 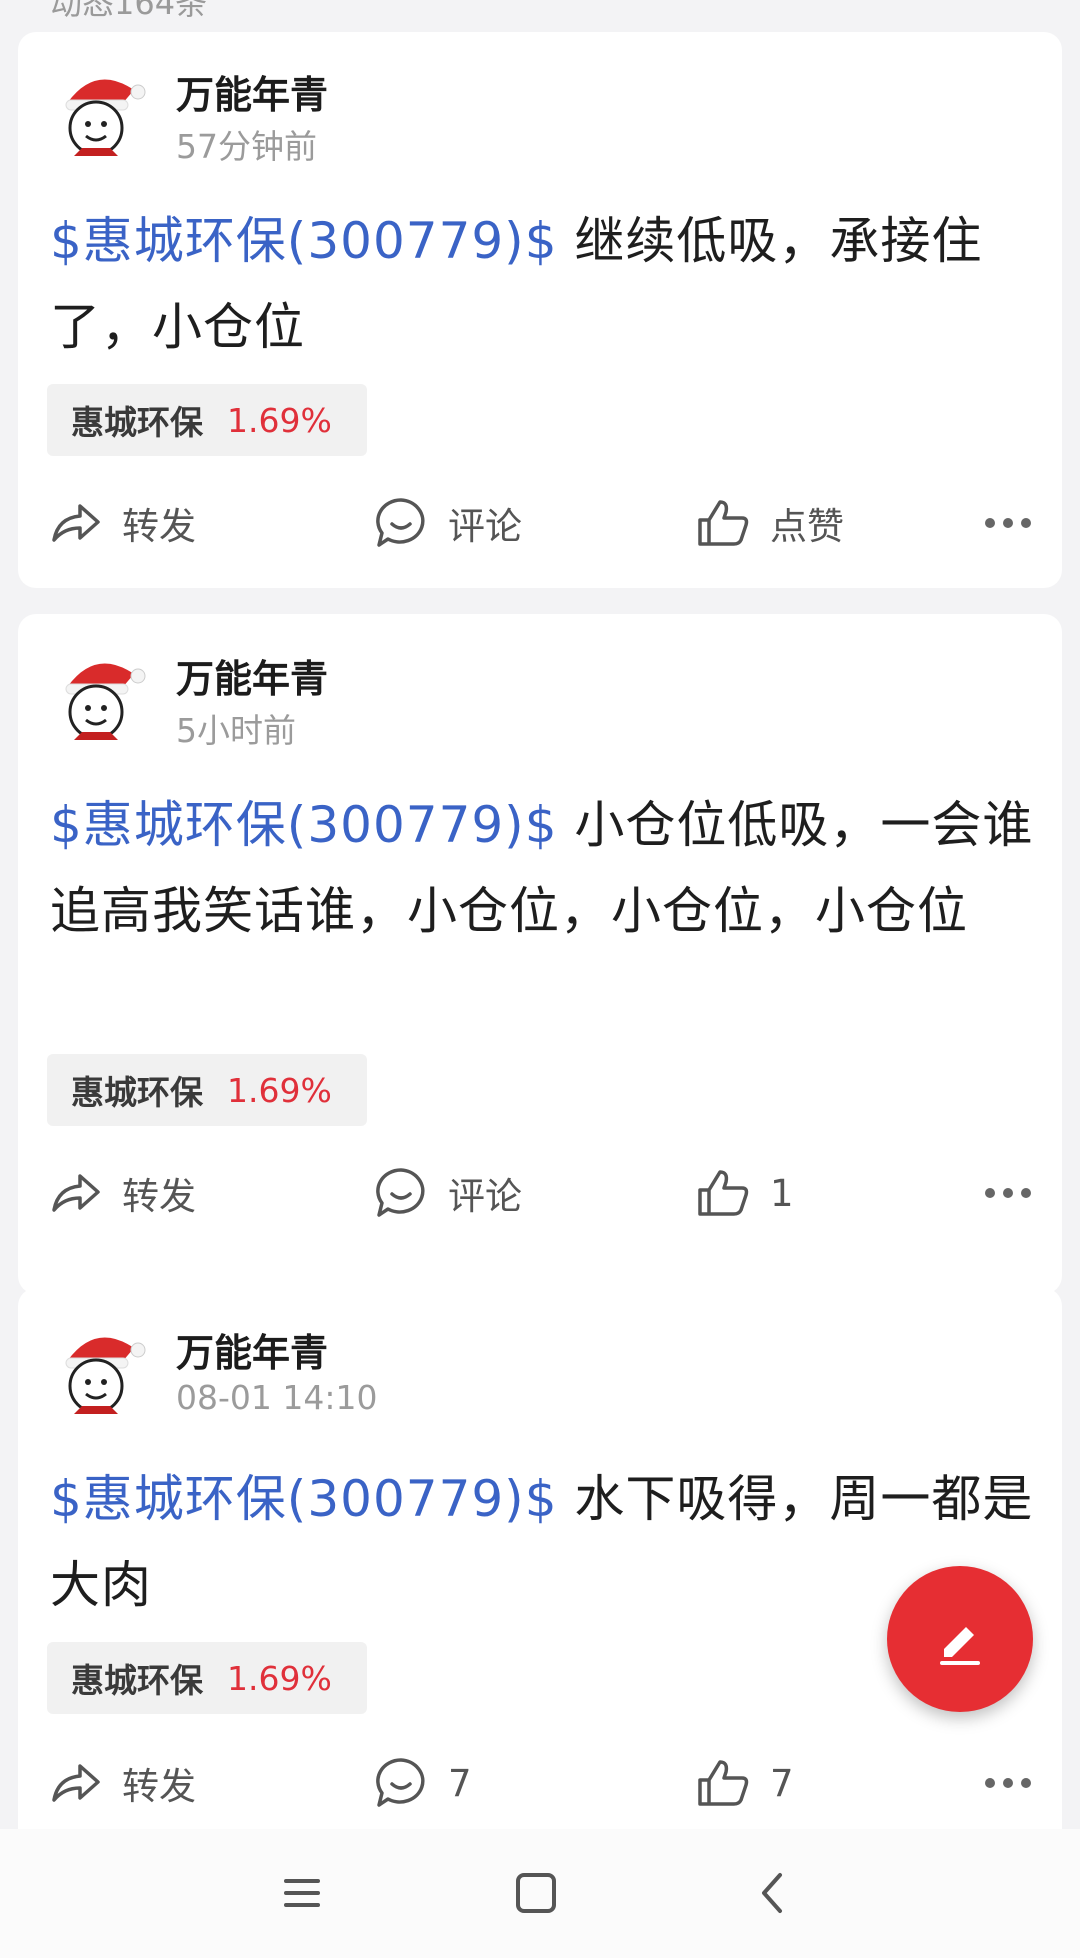 I want to click on edit-pencil-icon, so click(x=960, y=1646).